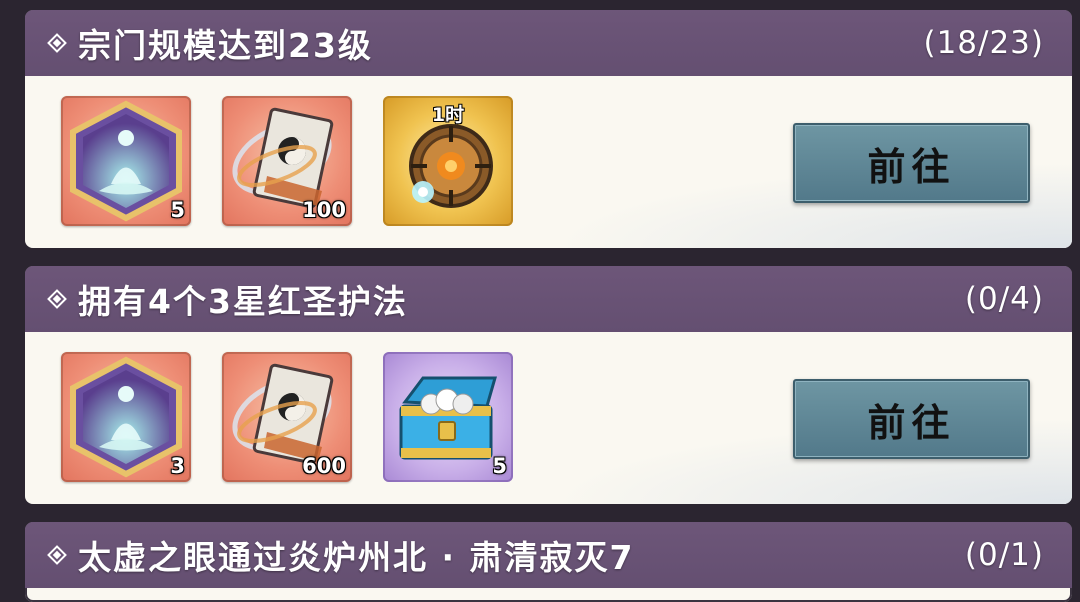 The height and width of the screenshot is (602, 1080). I want to click on reward-item: 600, so click(287, 417).